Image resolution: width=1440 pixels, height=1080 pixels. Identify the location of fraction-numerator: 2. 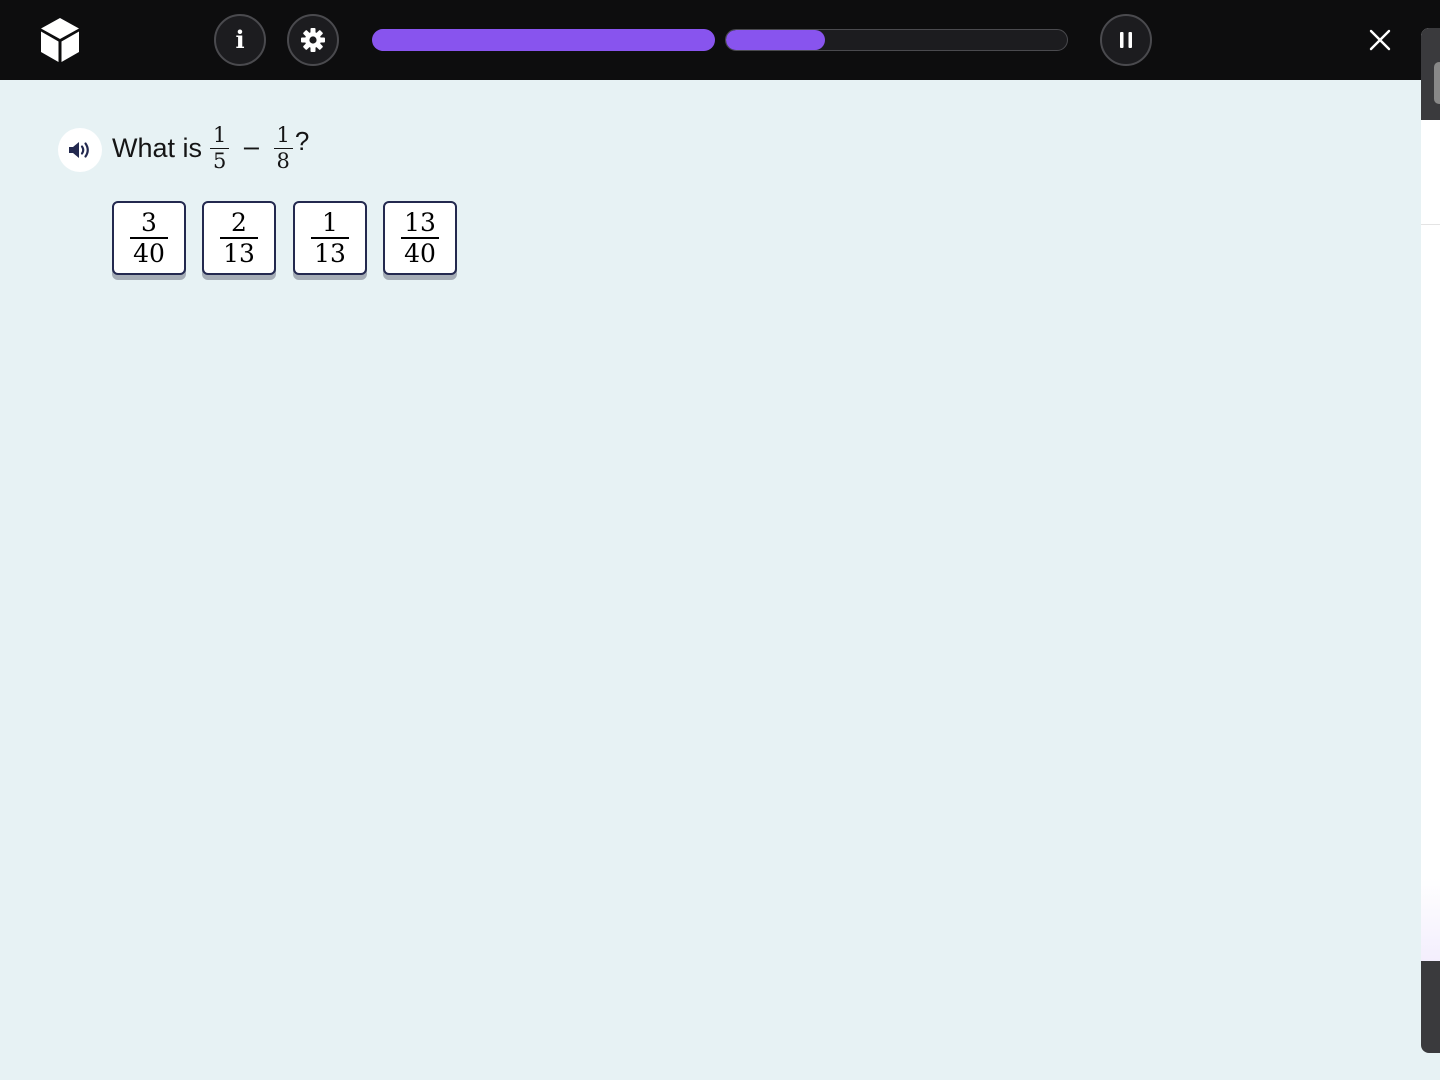
(239, 222).